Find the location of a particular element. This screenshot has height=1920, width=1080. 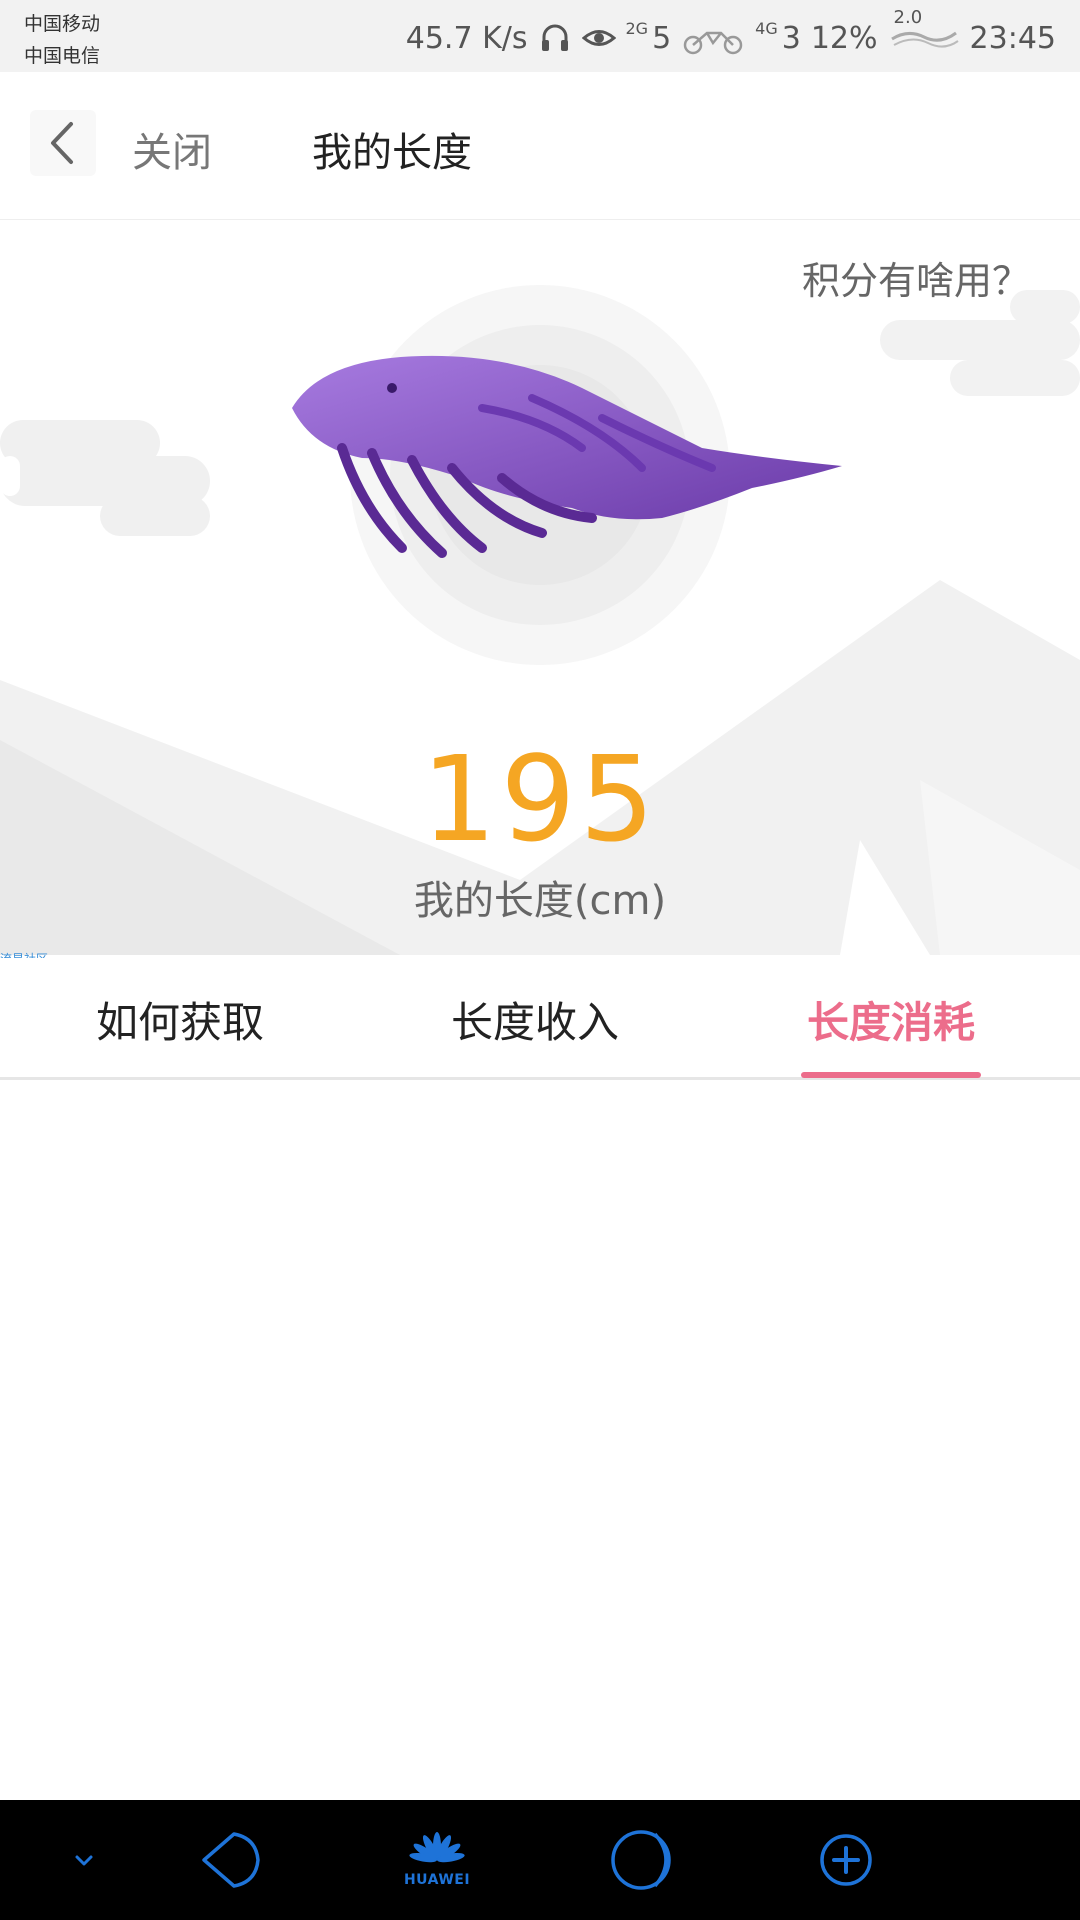

active-tab-indicator is located at coordinates (891, 1075).